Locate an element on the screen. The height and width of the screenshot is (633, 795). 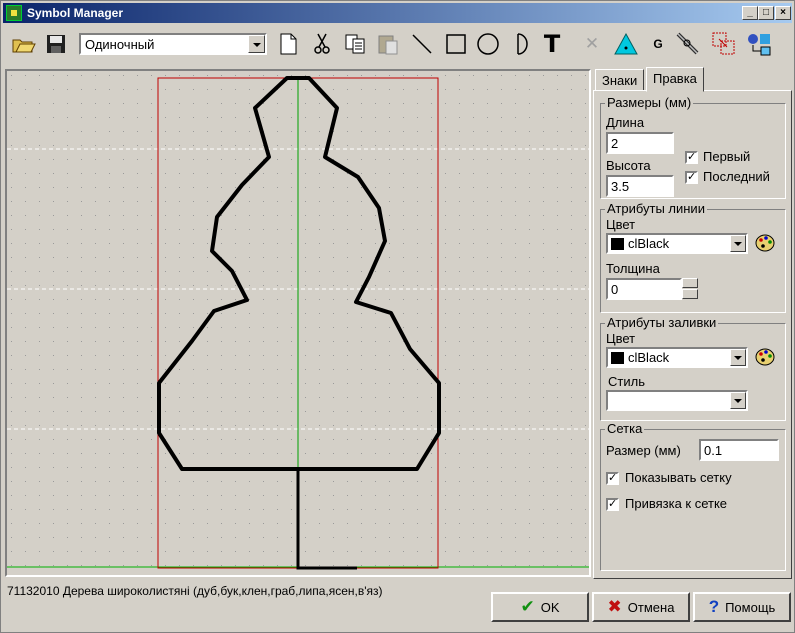
cancel-label: Отмена is located at coordinates (651, 607).